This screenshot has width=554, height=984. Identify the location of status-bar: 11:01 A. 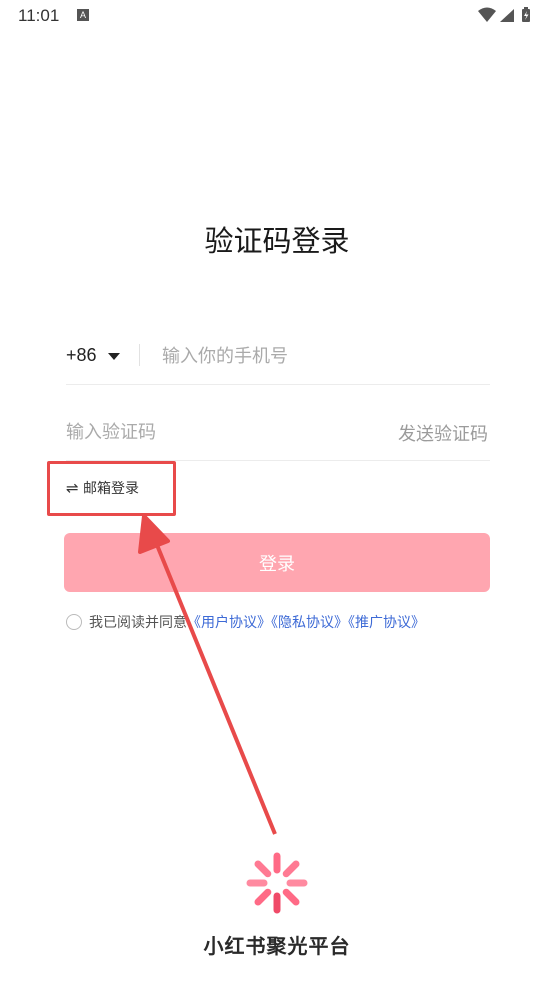
(277, 16).